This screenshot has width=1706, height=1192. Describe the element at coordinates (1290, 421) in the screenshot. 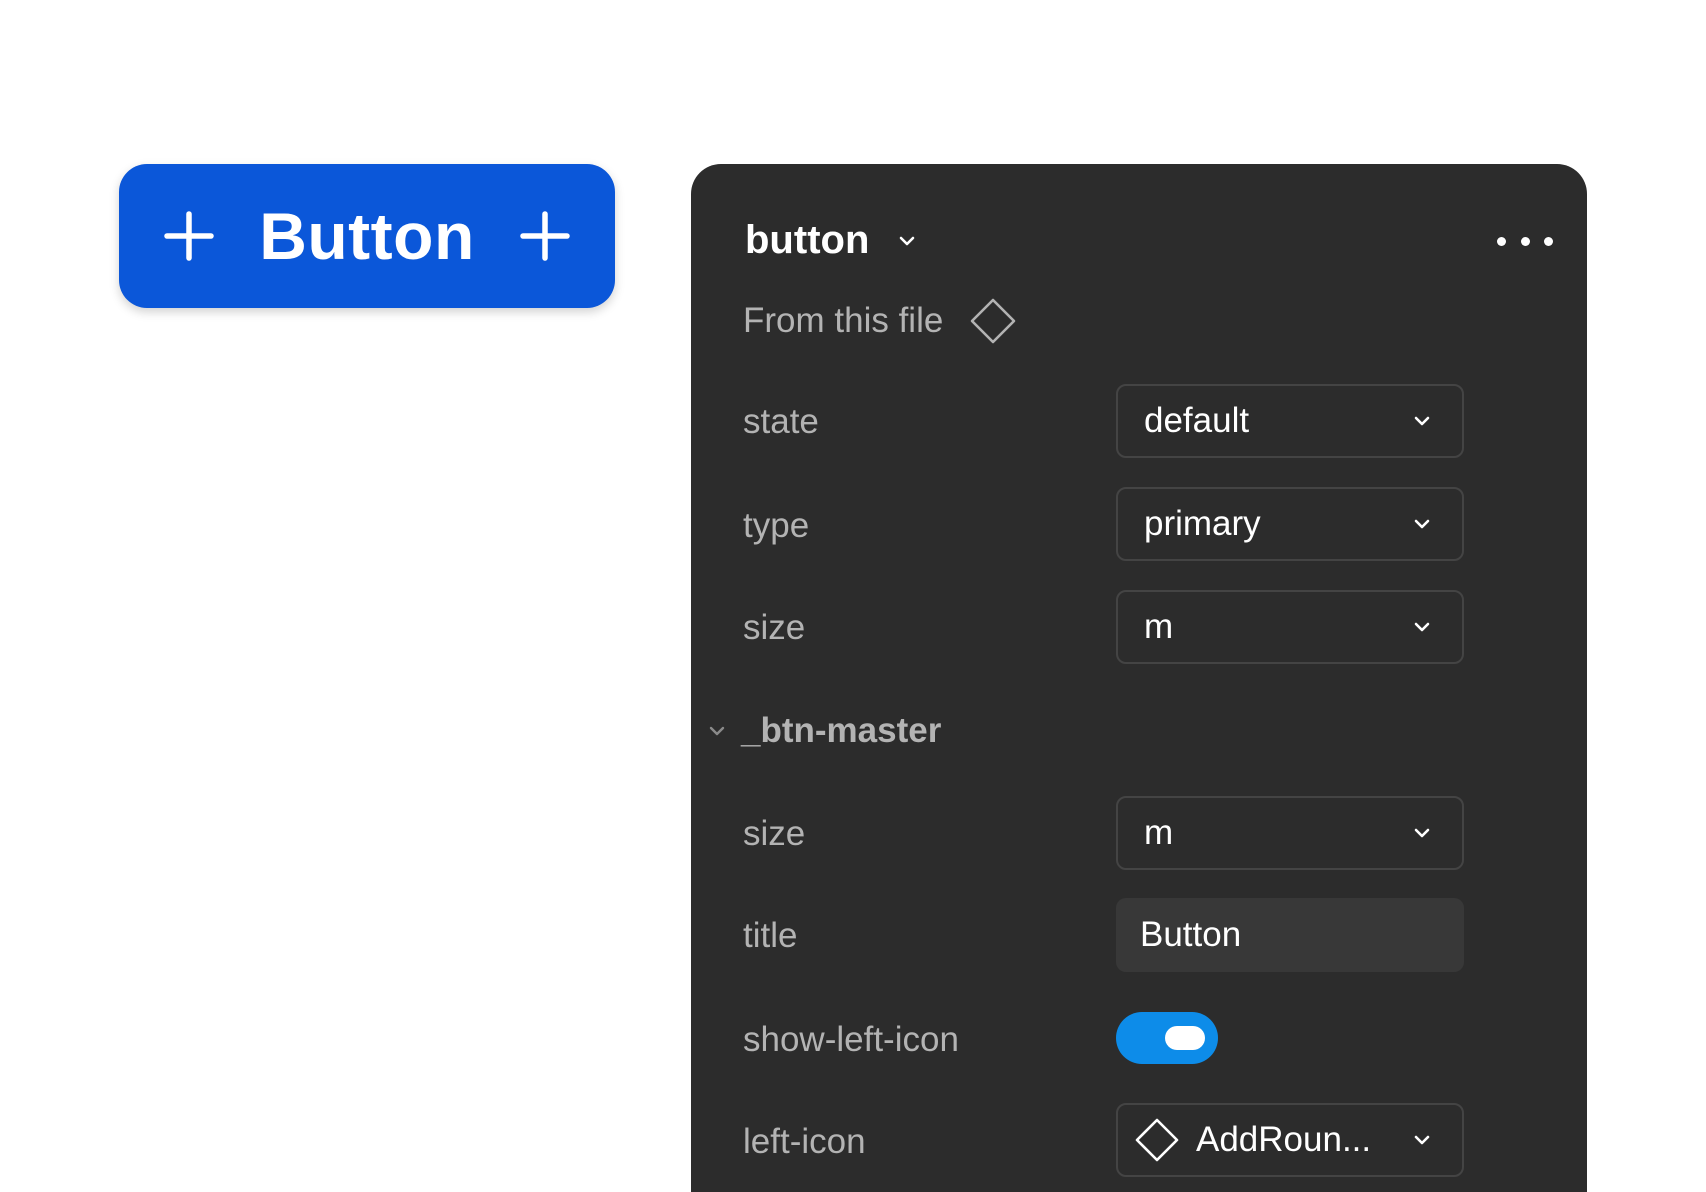

I see `state-select: default` at that location.